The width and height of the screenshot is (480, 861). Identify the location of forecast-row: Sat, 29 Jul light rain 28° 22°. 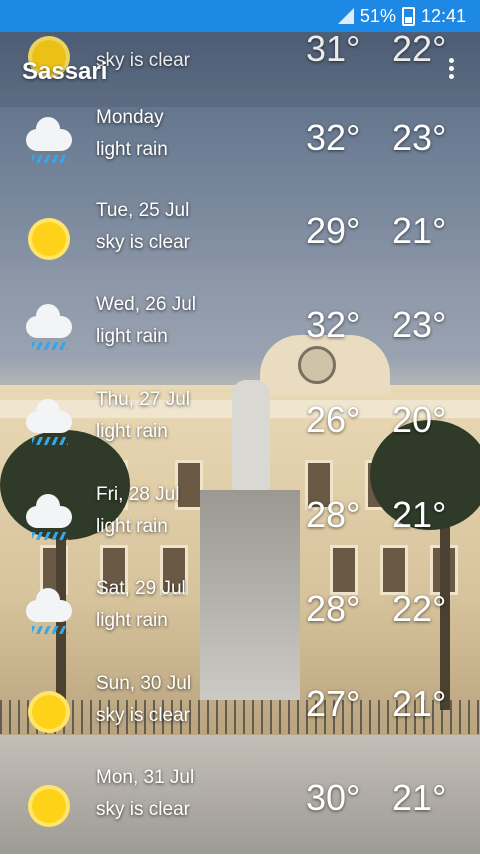
(240, 625).